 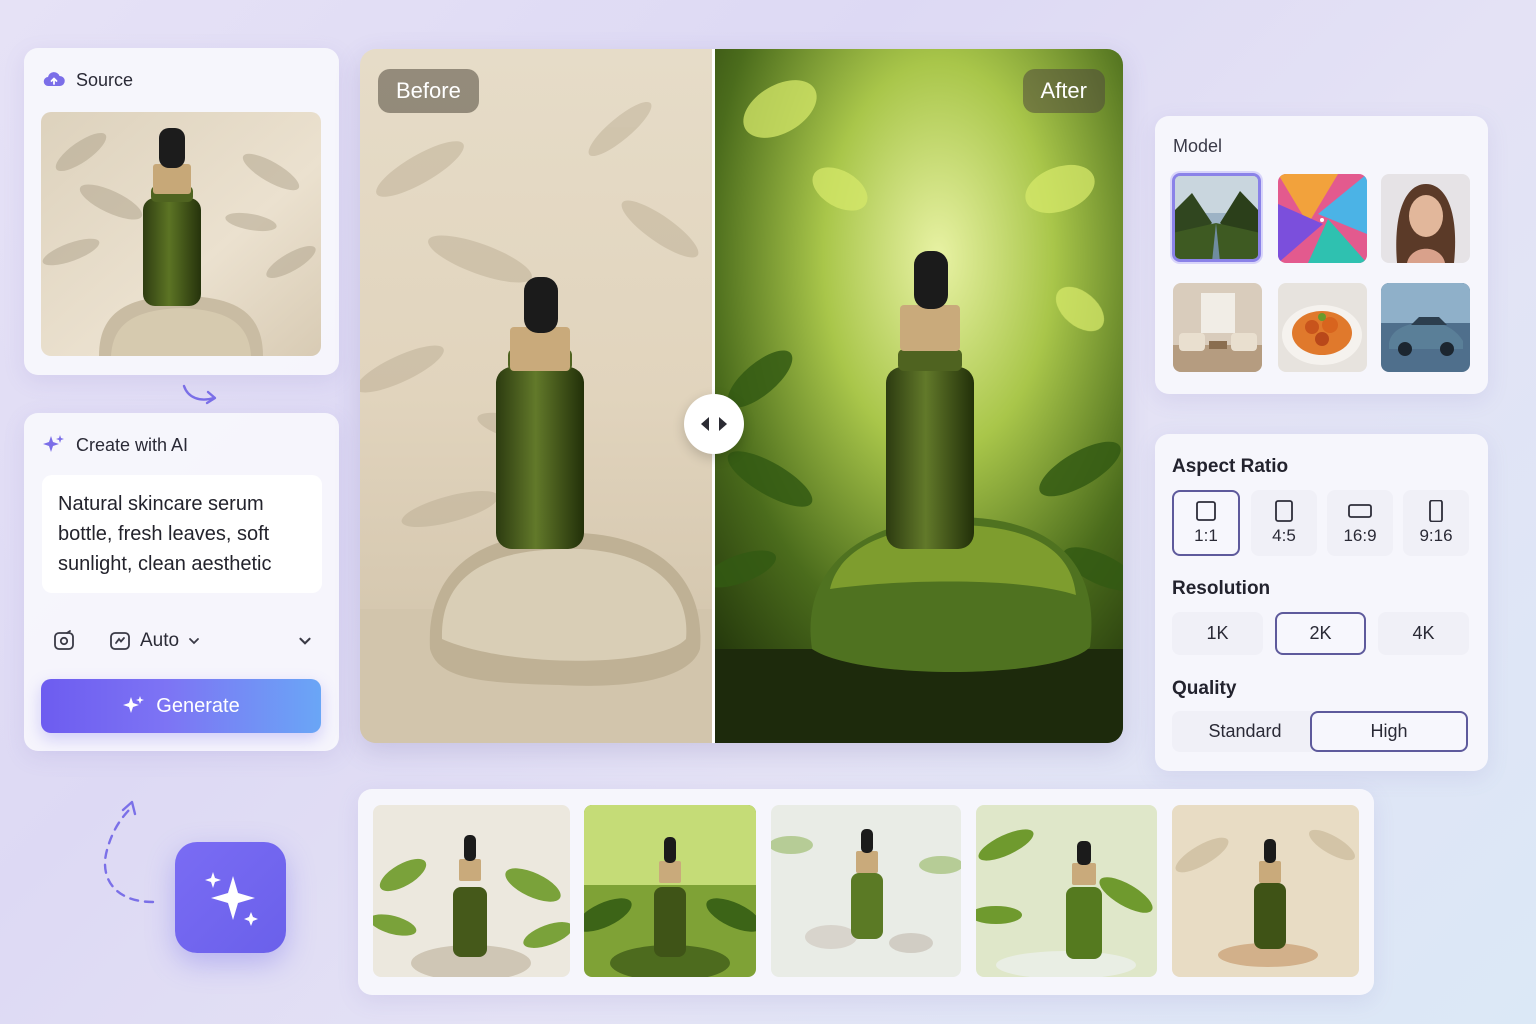 I want to click on source-card: Source, so click(x=181, y=211).